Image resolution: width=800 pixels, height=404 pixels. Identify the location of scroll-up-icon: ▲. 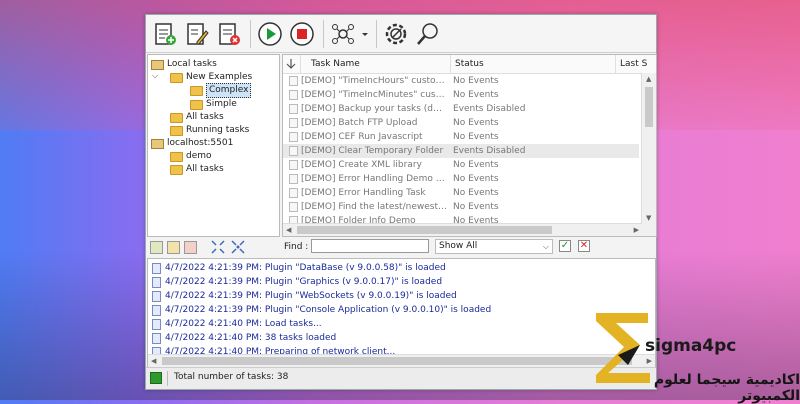
(648, 79).